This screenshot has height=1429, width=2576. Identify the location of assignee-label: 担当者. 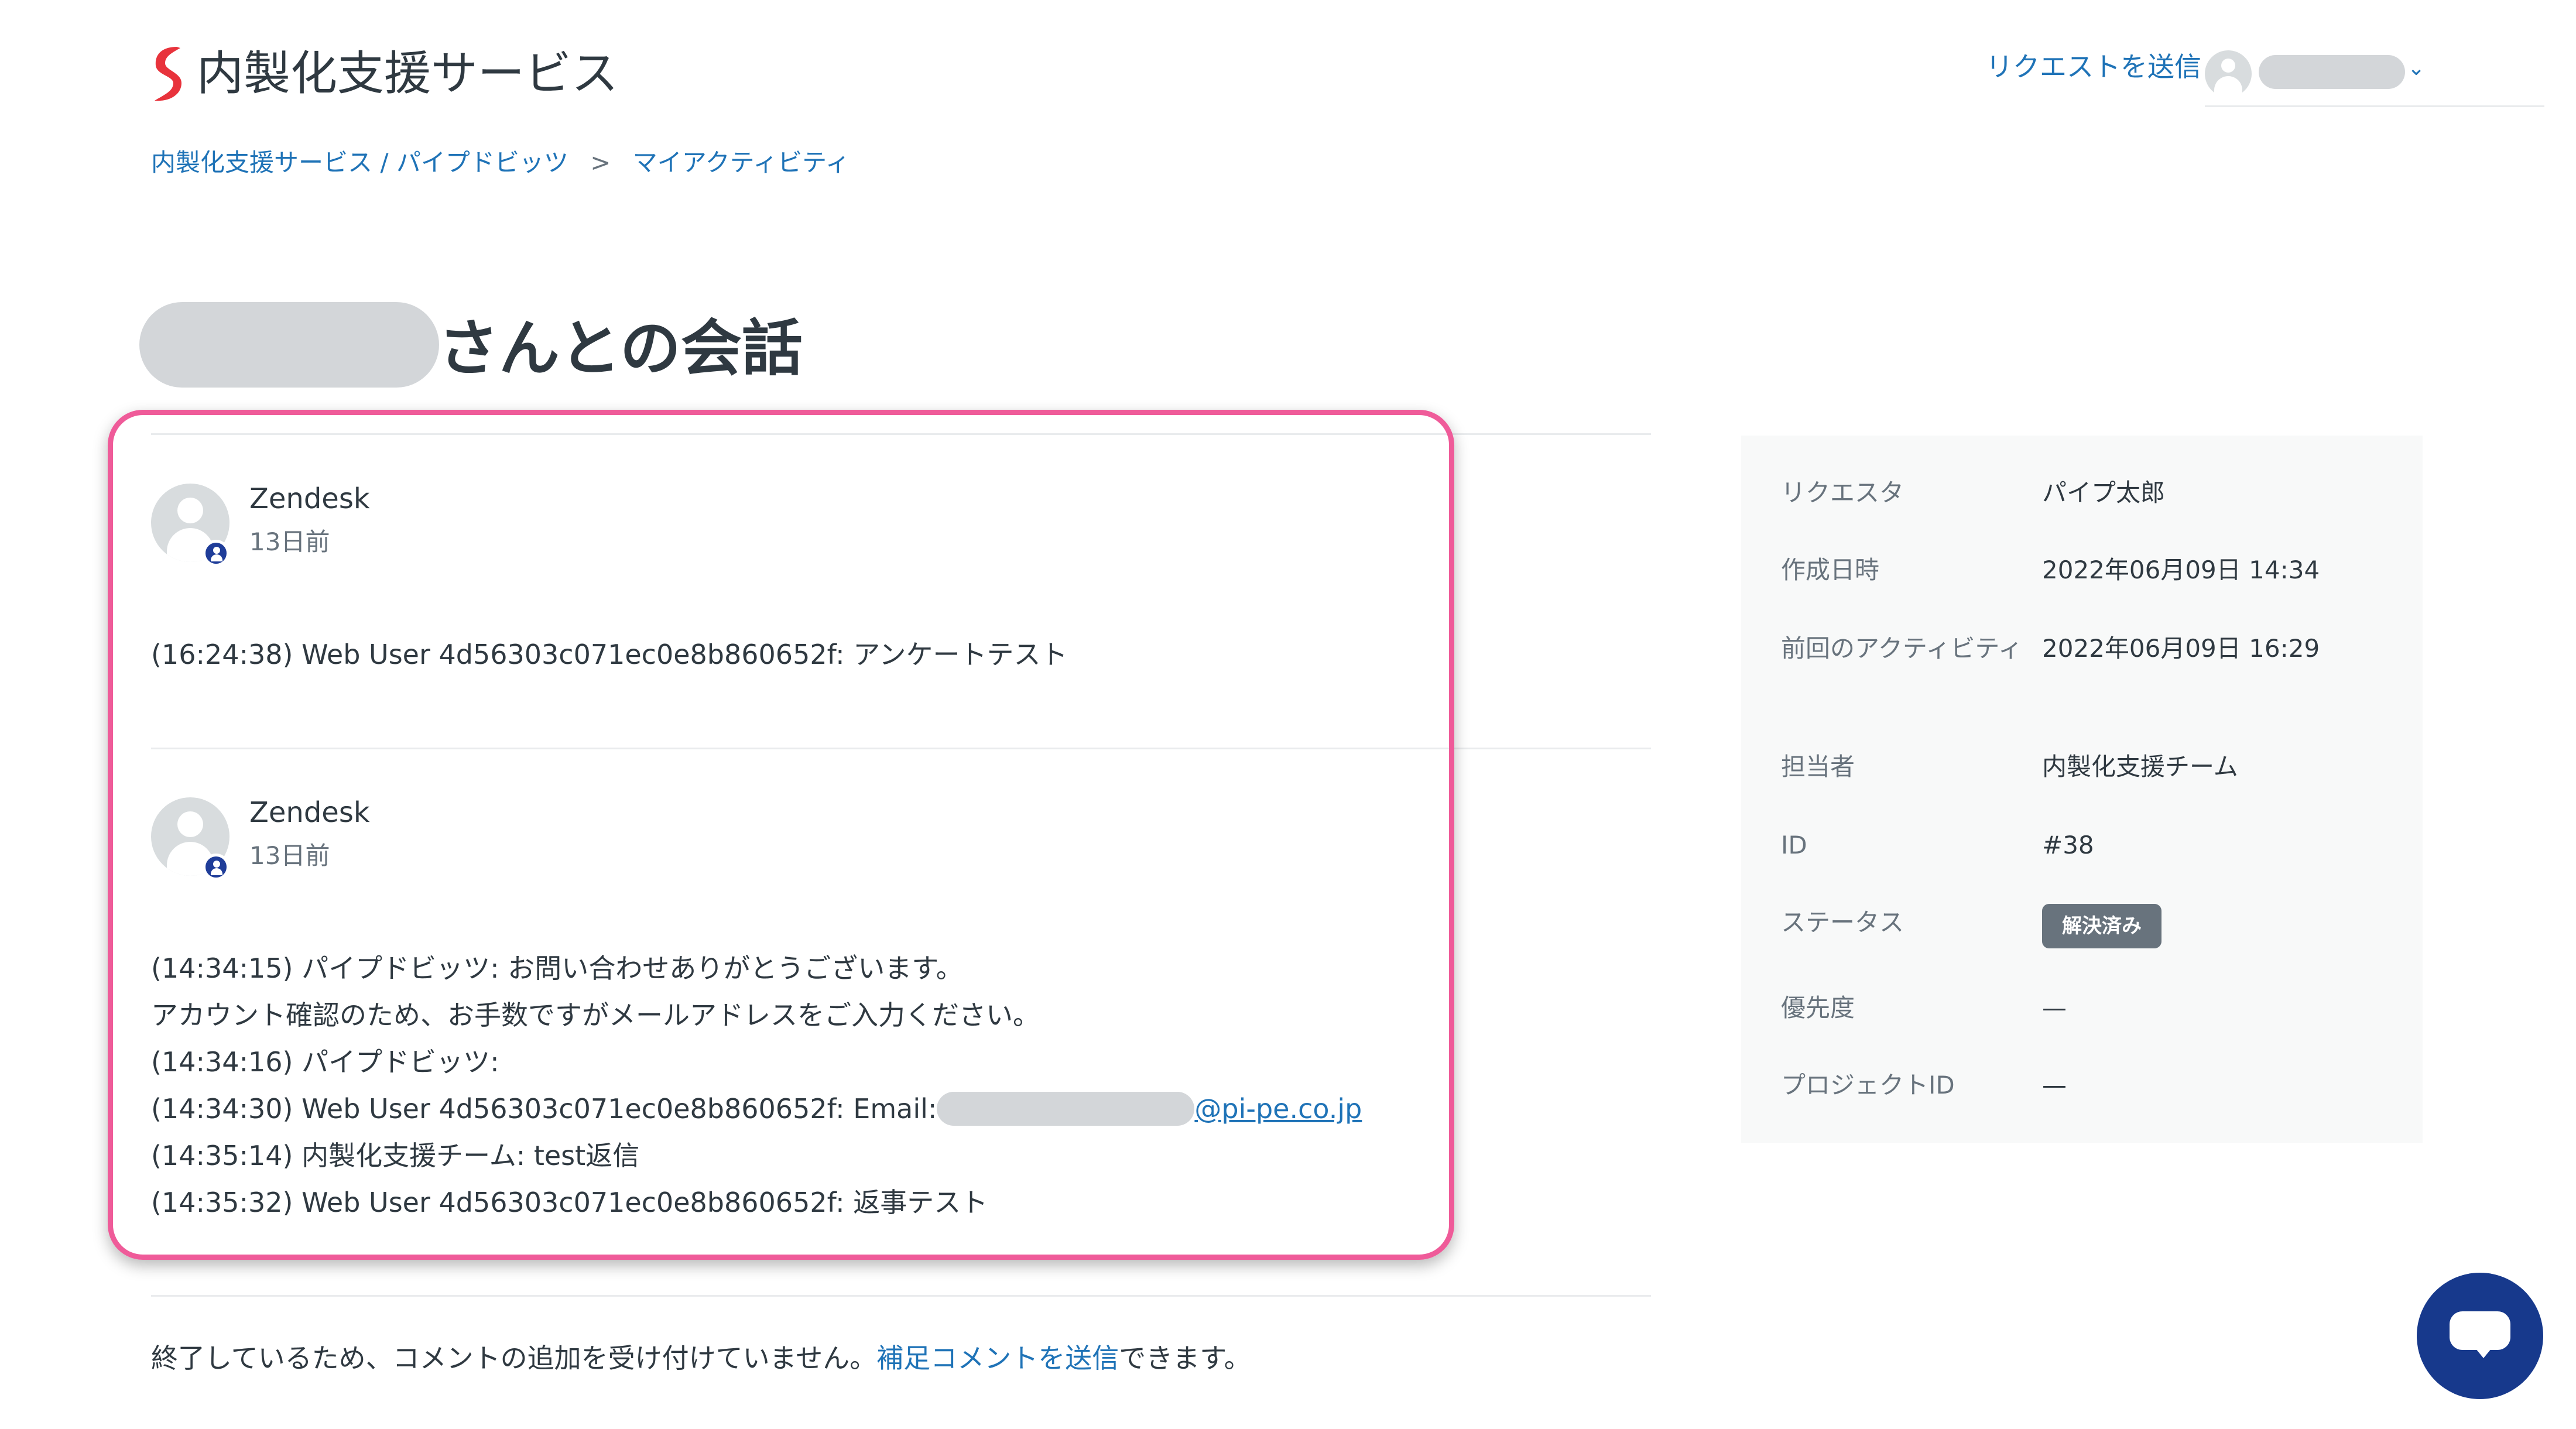
(1818, 766).